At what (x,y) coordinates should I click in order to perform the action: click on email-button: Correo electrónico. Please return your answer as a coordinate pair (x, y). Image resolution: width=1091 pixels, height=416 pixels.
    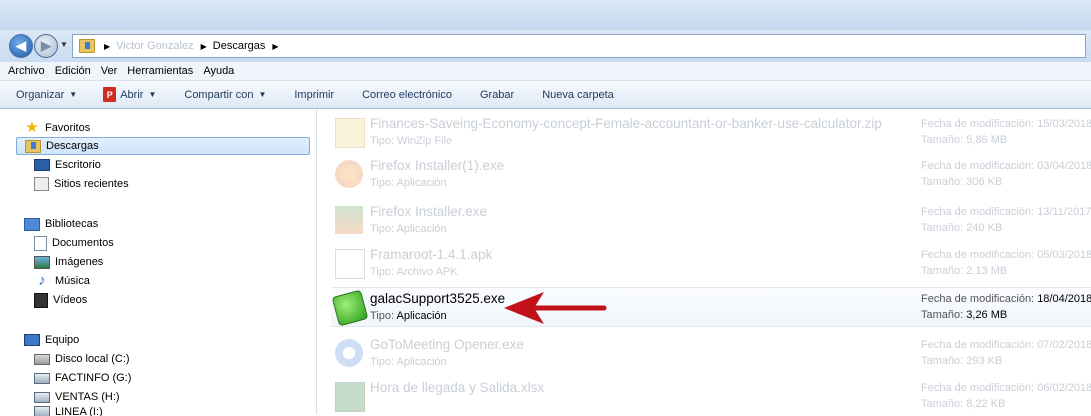
    Looking at the image, I should click on (407, 95).